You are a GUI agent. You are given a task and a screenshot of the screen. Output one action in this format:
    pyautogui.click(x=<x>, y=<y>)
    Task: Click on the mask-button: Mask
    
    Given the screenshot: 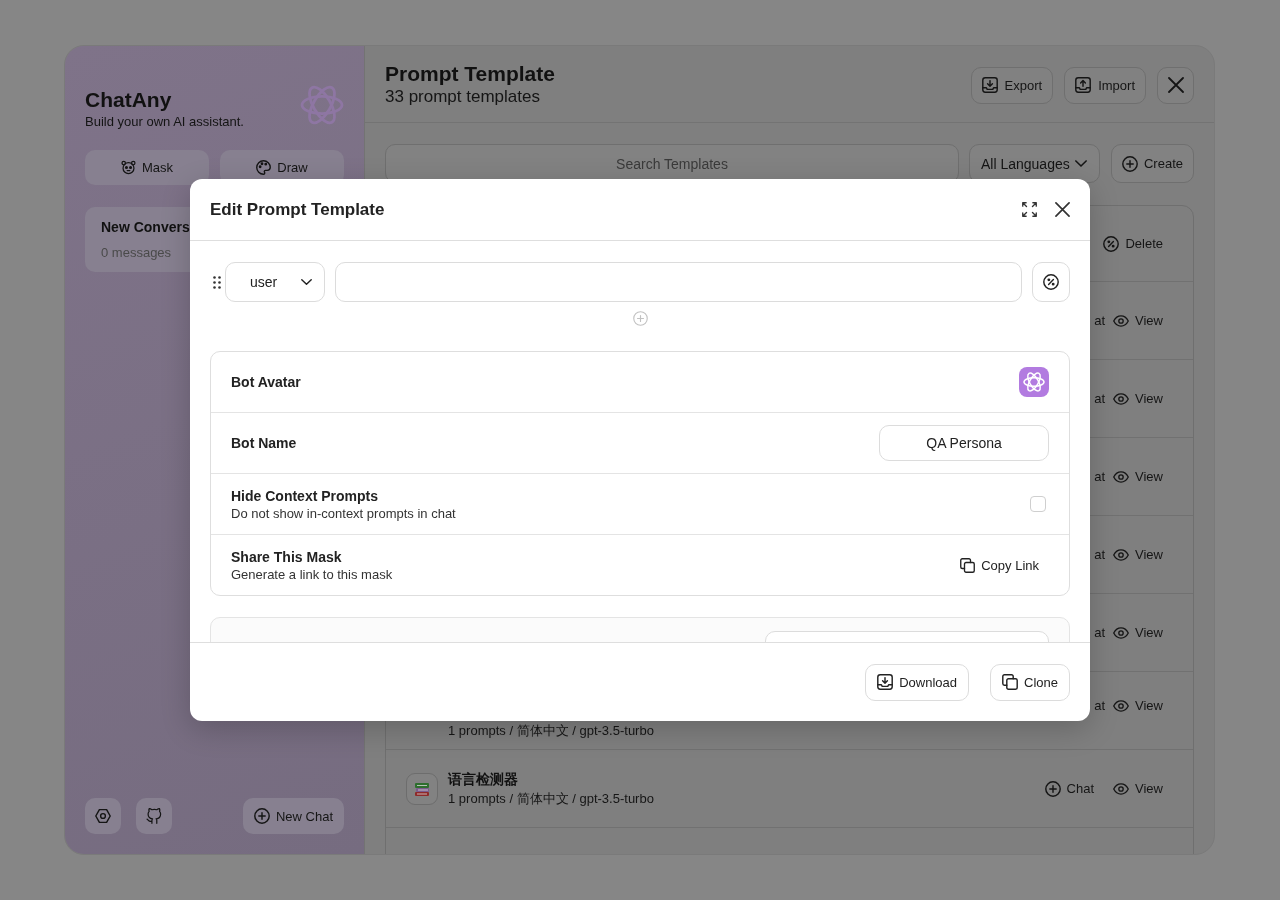 What is the action you would take?
    pyautogui.click(x=147, y=167)
    